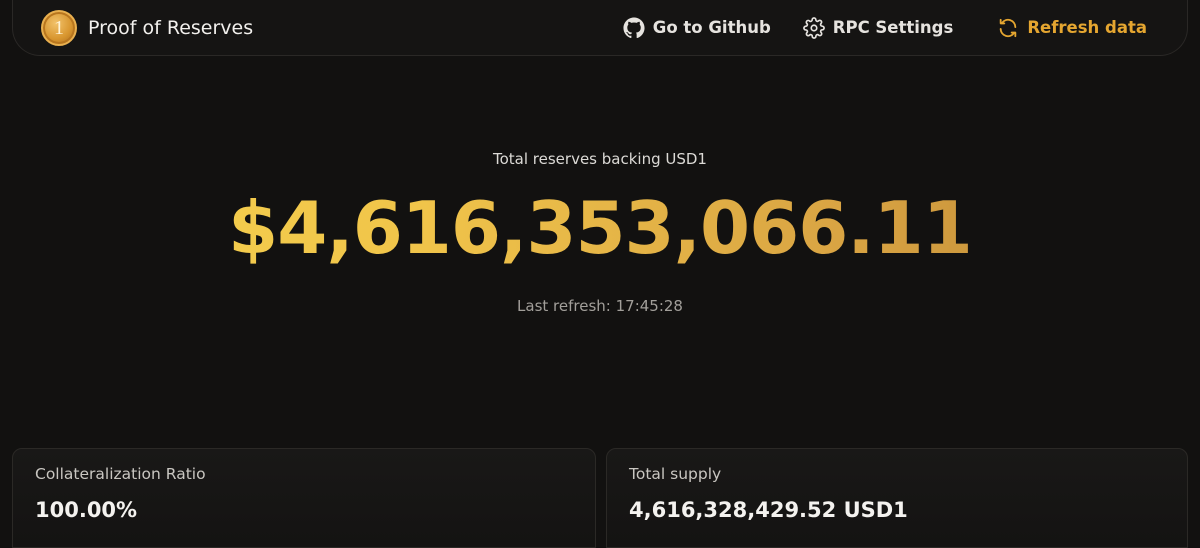 This screenshot has width=1200, height=548. I want to click on collateralization-value: 100.00%, so click(86, 510).